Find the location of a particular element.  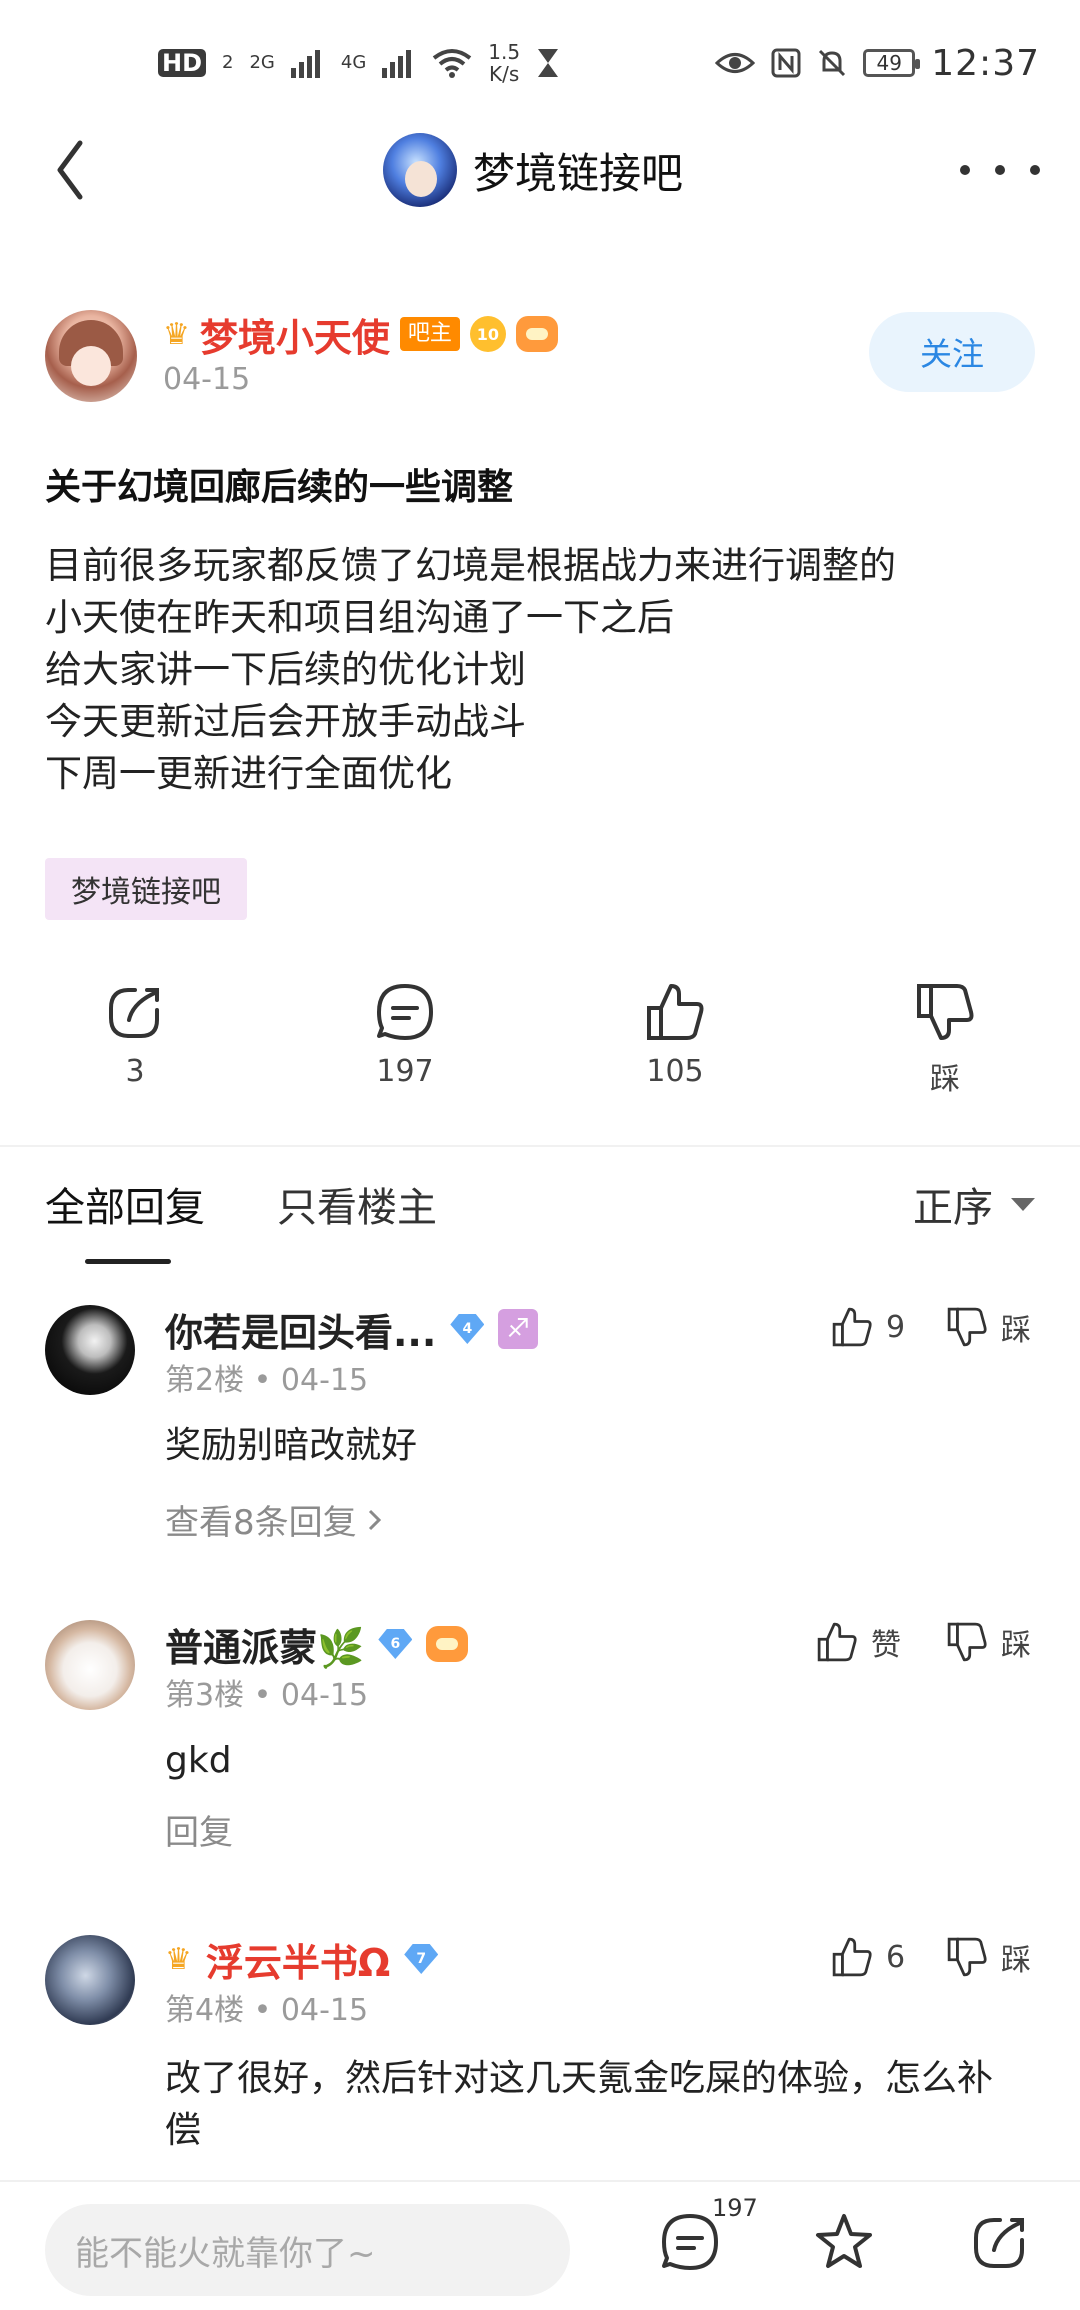

level-diamond-badge: 4 is located at coordinates (467, 1329).